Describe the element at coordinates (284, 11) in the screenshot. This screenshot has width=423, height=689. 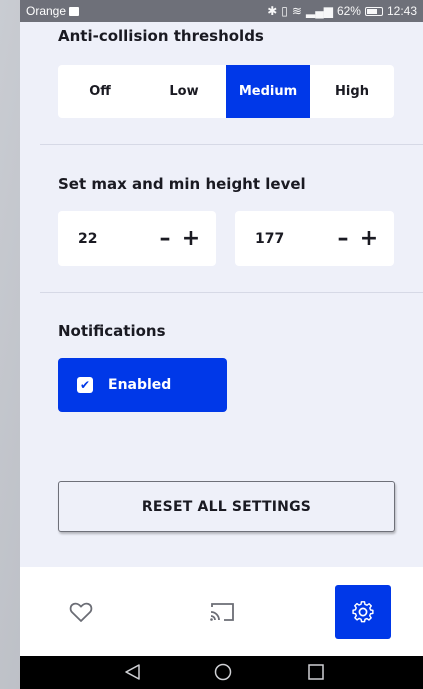
I see `vibrate-icon: ▯` at that location.